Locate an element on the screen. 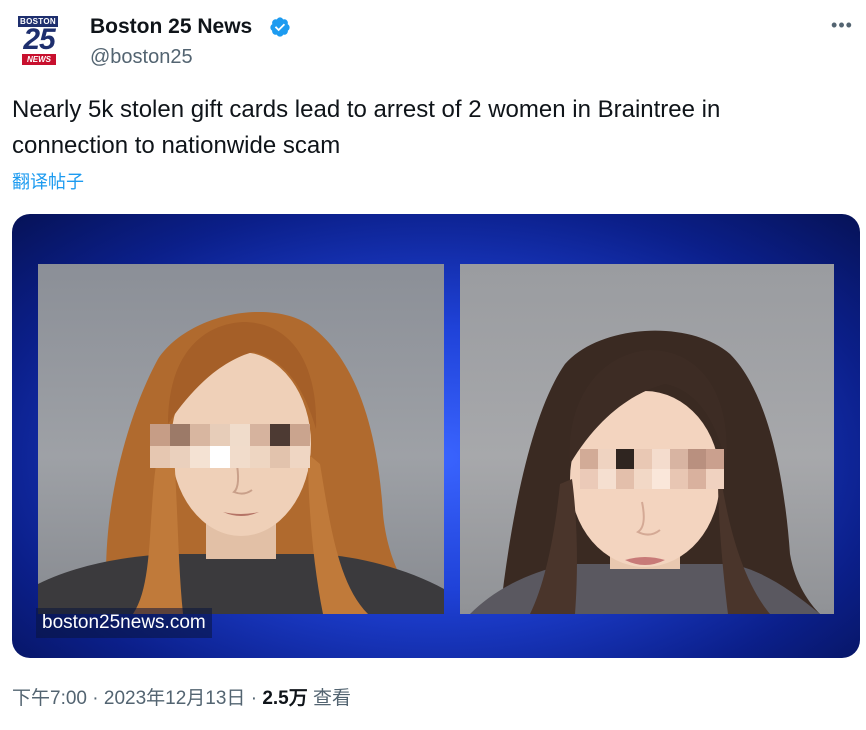 Image resolution: width=866 pixels, height=730 pixels. tweet-metadata: 下午7:00 · 2023年12月13日 · 2.5万 查看 is located at coordinates (181, 699).